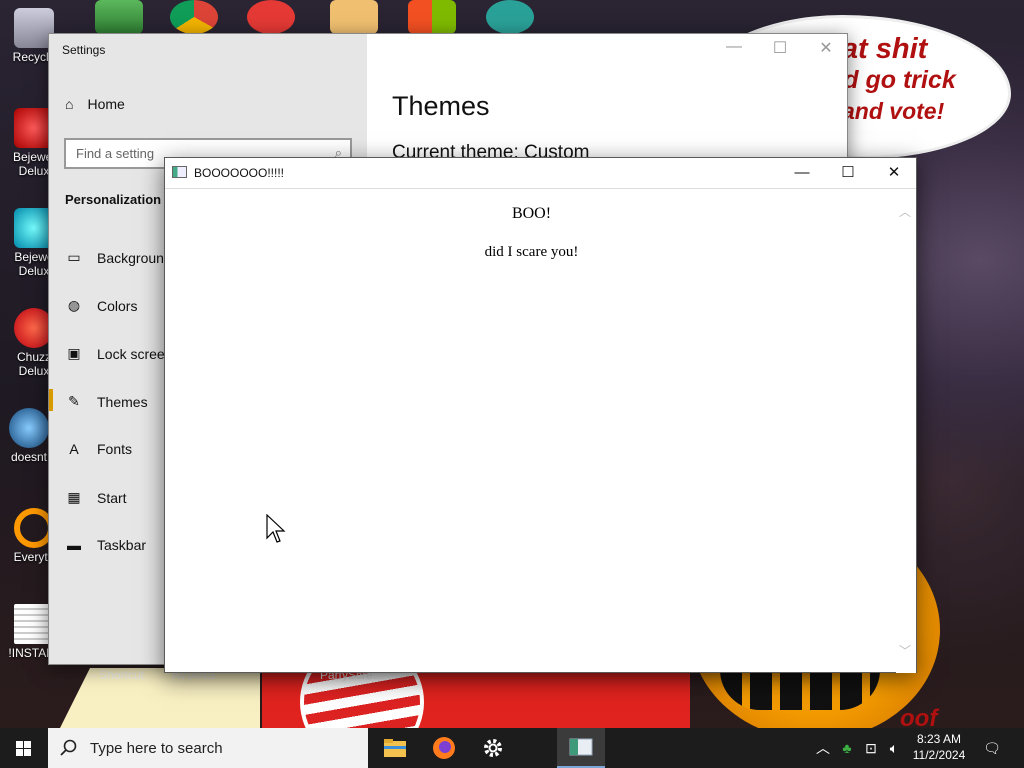  What do you see at coordinates (69, 104) in the screenshot?
I see `home-icon: ⌂` at bounding box center [69, 104].